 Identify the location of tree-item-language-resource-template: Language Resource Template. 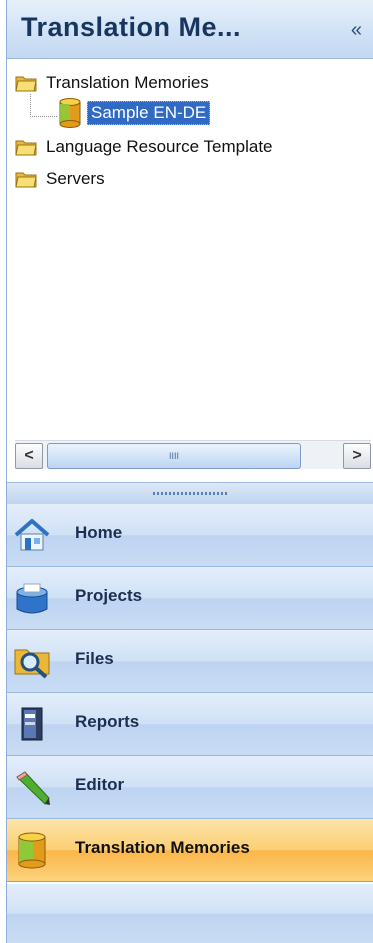
(145, 147).